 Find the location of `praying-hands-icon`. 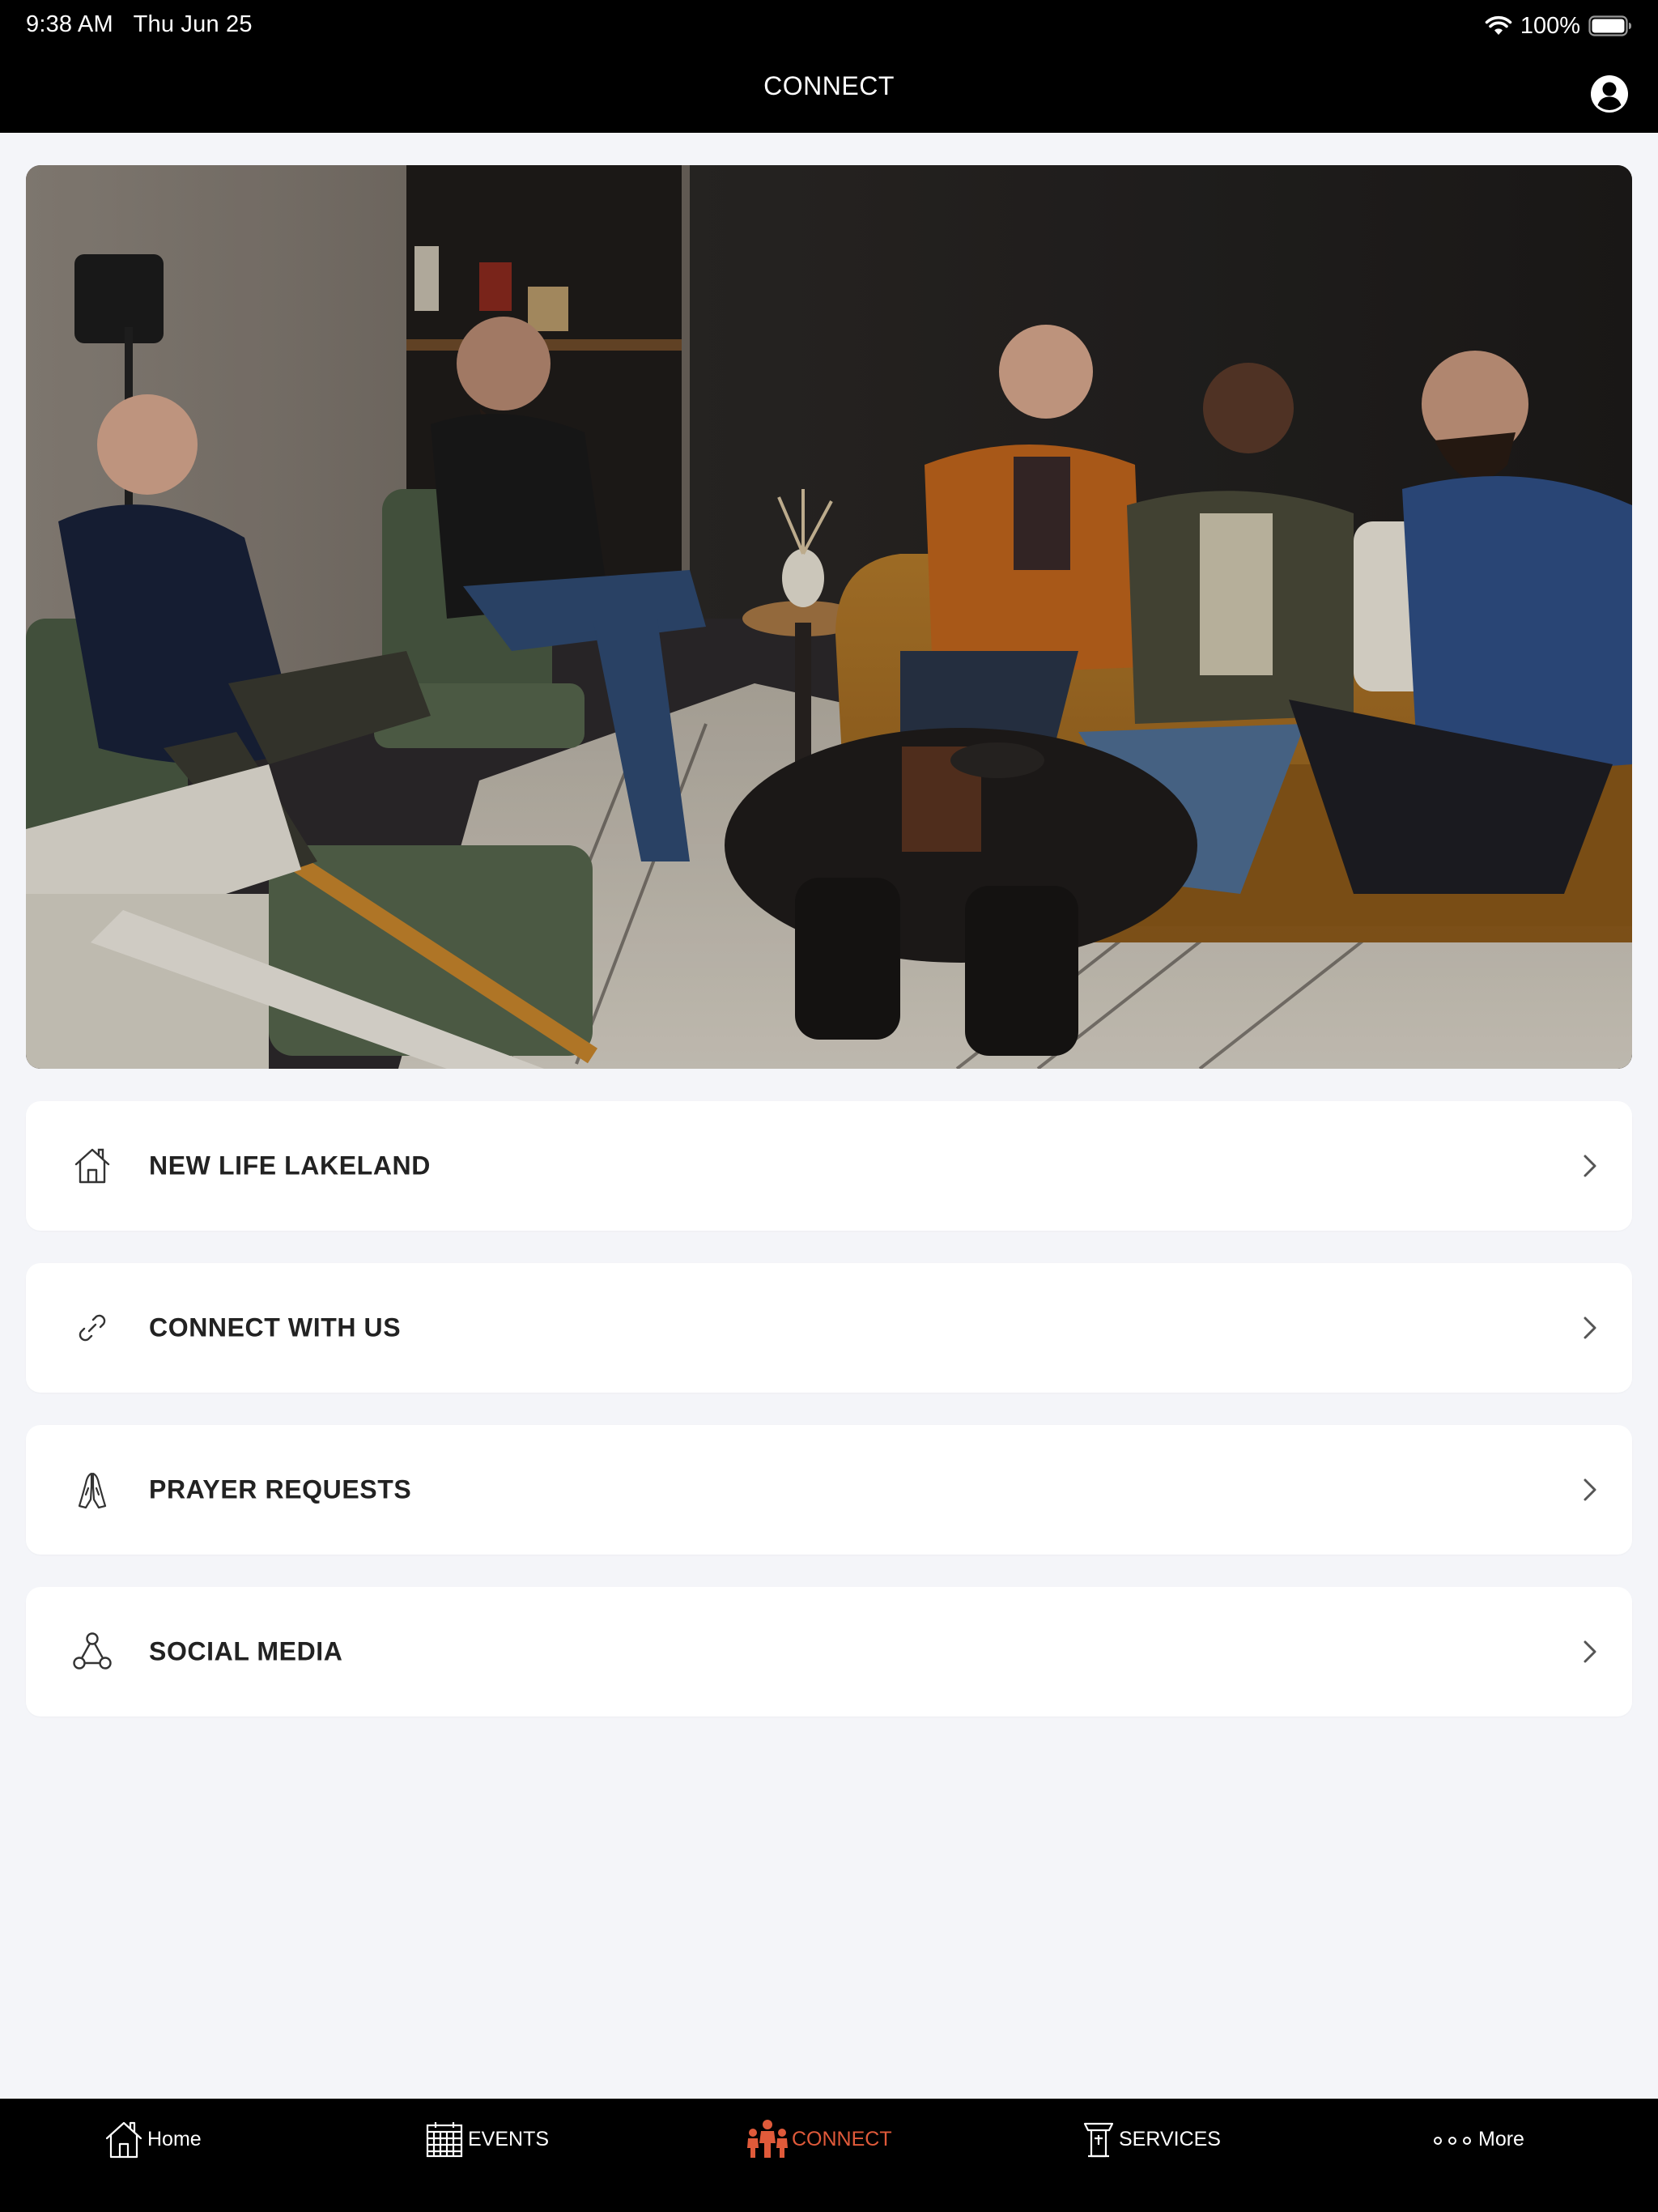

praying-hands-icon is located at coordinates (92, 1490).